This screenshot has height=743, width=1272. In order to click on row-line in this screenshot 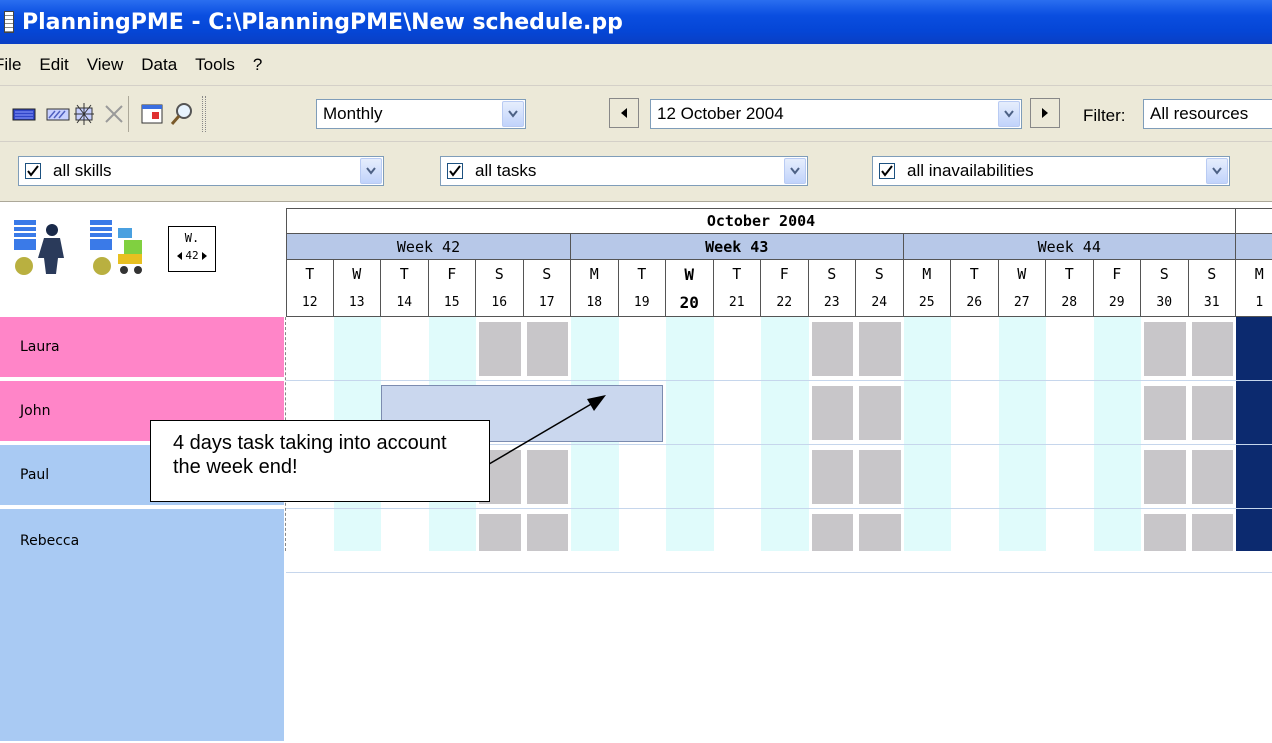, I will do `click(779, 572)`.